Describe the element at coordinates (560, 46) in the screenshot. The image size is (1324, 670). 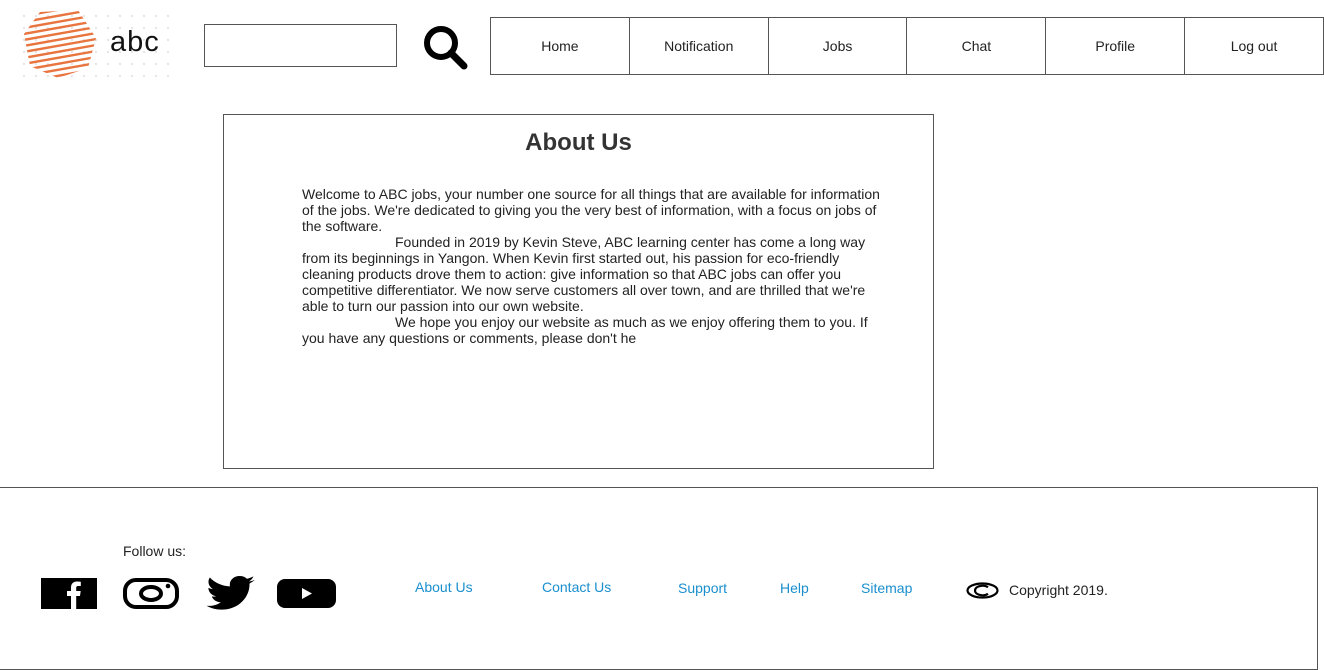
I see `nav-home: Home` at that location.